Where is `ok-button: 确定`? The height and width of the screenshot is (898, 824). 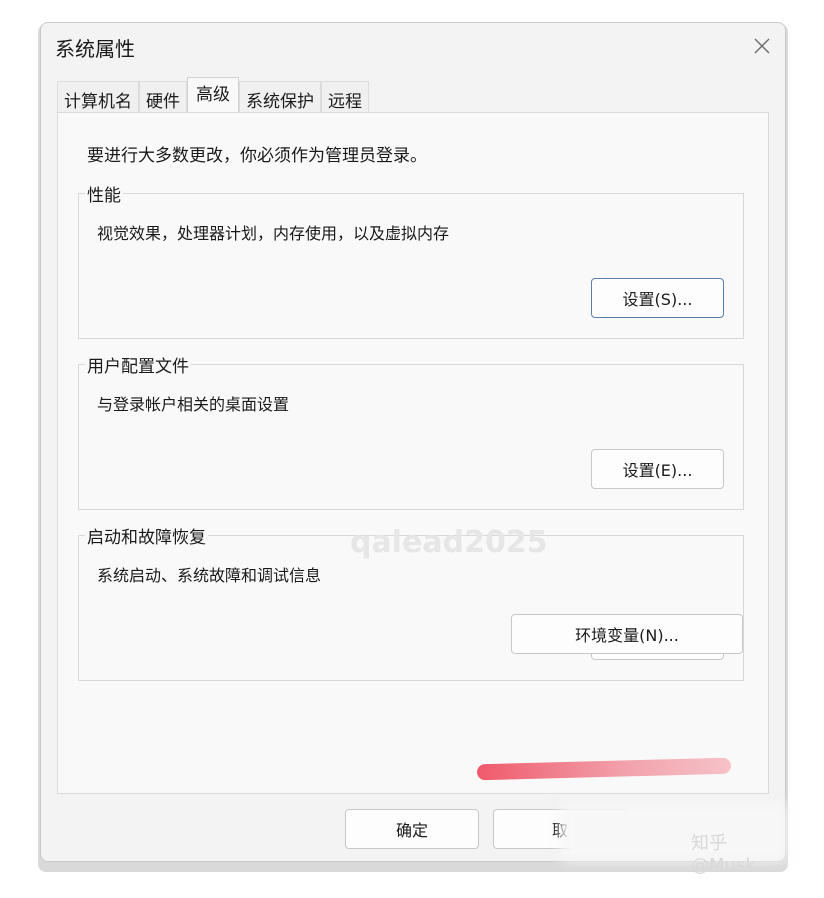
ok-button: 确定 is located at coordinates (412, 829).